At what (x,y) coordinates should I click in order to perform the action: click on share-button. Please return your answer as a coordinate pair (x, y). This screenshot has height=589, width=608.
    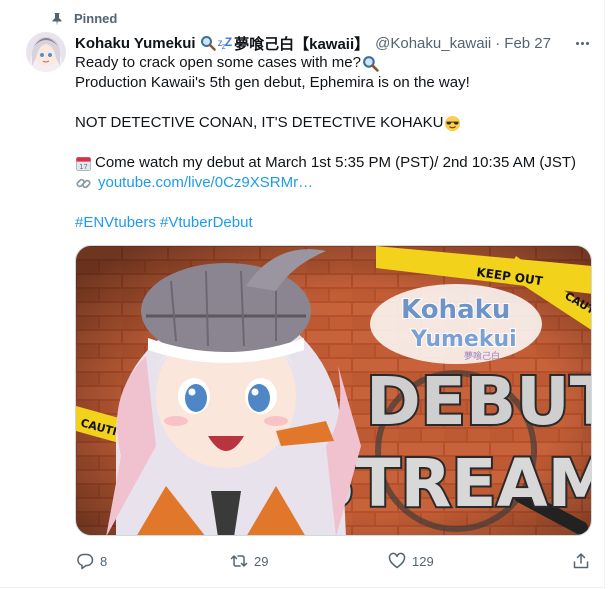
    Looking at the image, I should click on (581, 561).